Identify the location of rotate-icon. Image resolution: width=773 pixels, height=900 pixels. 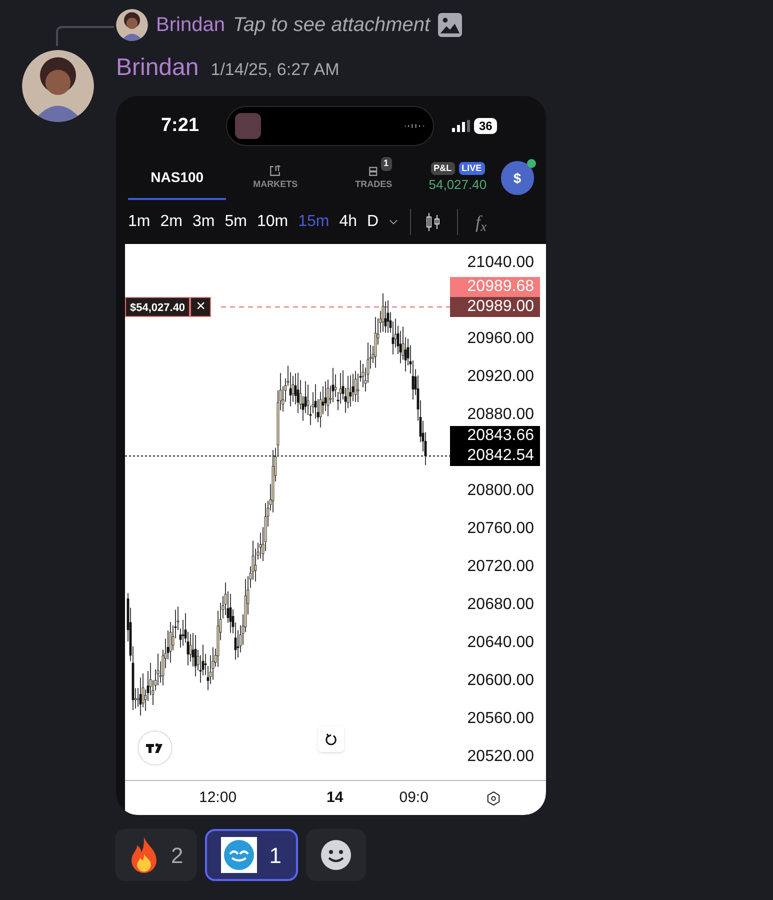
(331, 739).